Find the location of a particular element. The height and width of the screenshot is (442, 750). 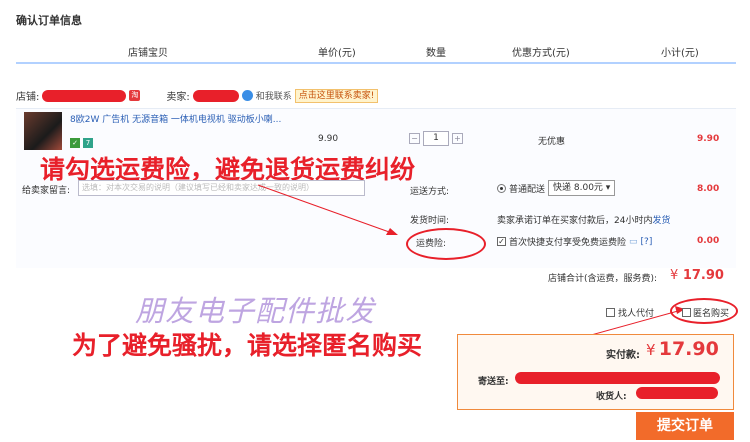

proxy-pay-checkbox is located at coordinates (610, 312).